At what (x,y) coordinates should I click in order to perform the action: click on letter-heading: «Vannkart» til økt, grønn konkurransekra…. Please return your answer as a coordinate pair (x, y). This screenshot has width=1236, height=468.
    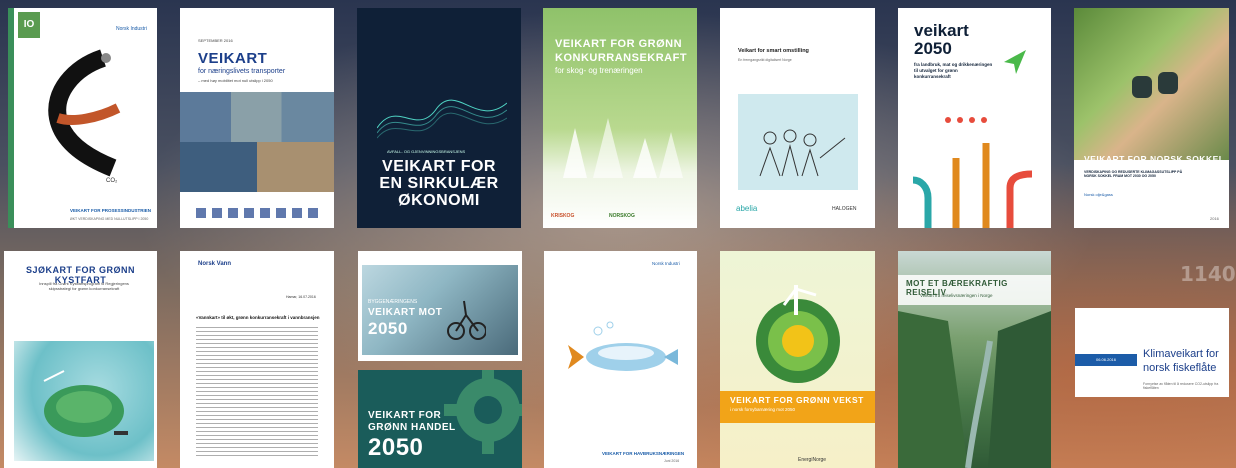
    Looking at the image, I should click on (258, 317).